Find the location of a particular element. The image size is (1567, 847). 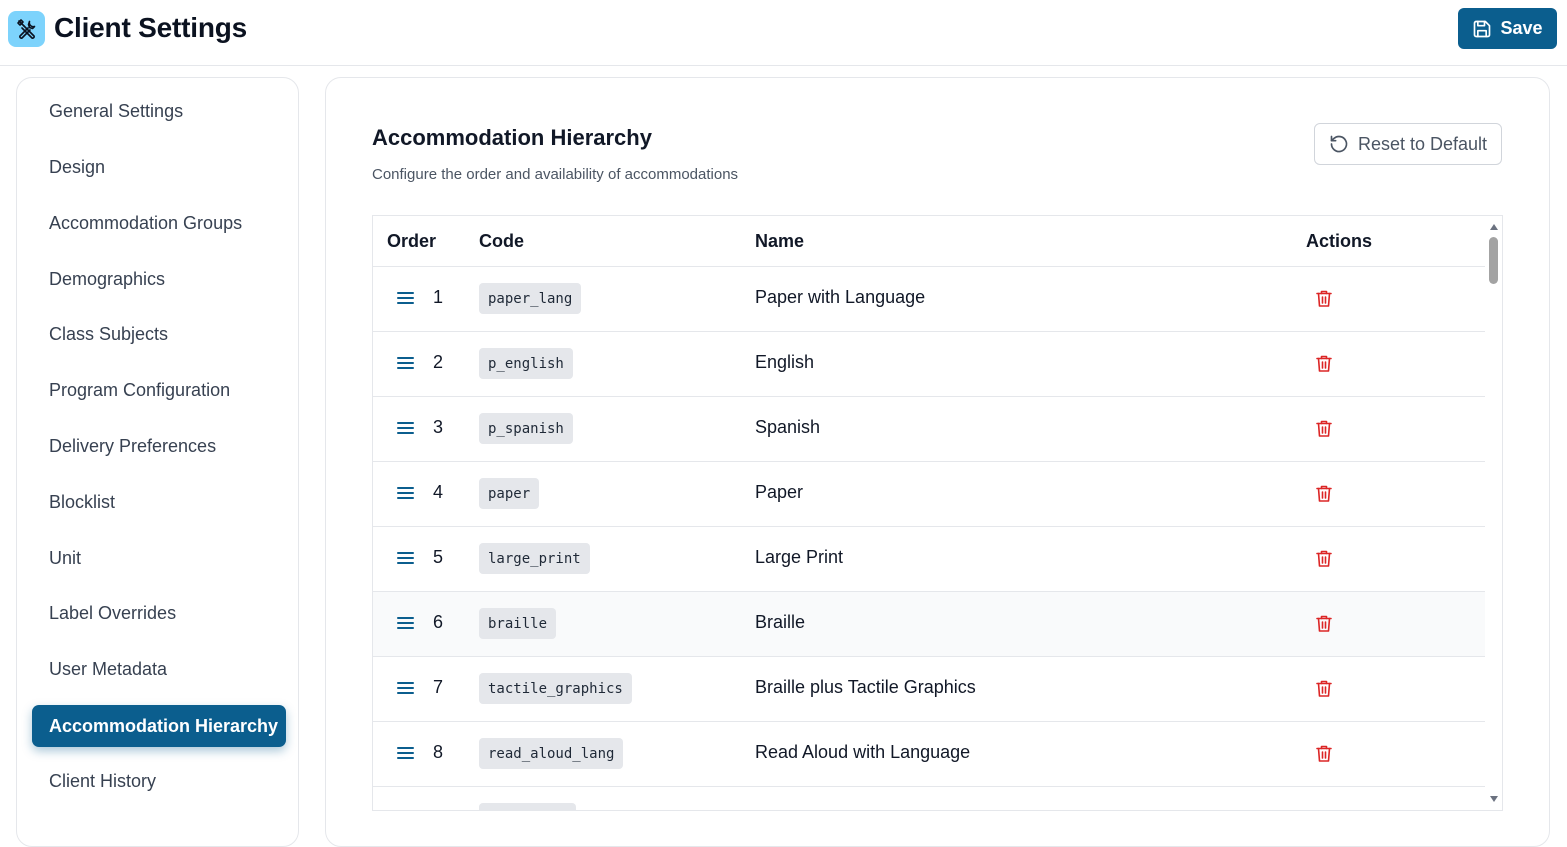

order-number: 3 is located at coordinates (438, 427).